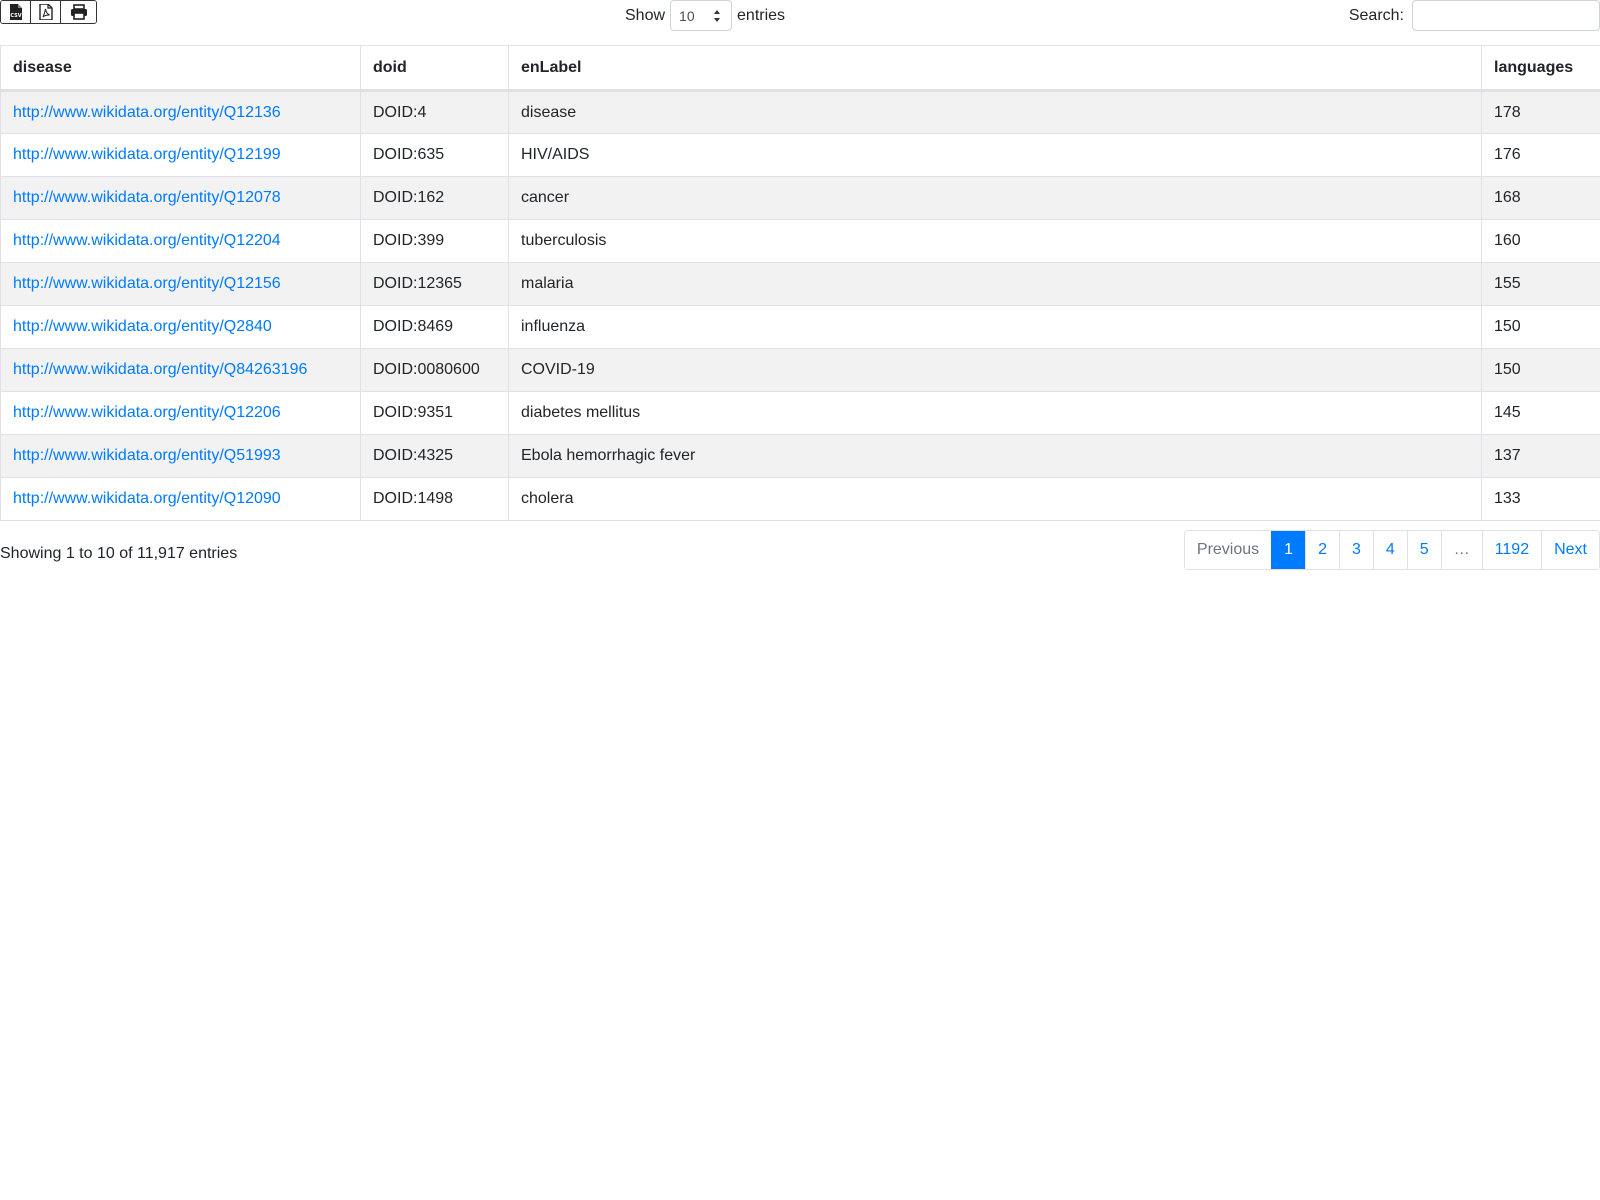  I want to click on doid-cell: DOID:12365, so click(434, 284).